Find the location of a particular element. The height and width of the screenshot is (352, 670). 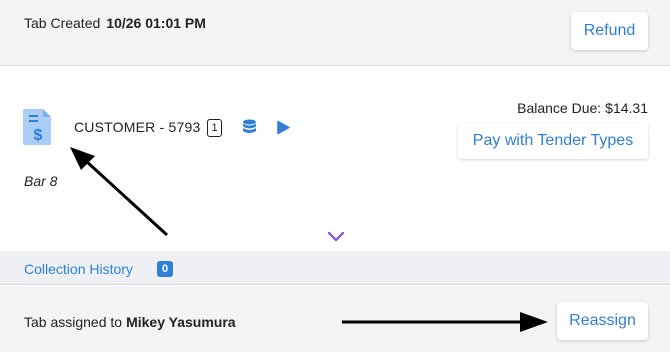

guest-count-badge: 1 is located at coordinates (214, 128).